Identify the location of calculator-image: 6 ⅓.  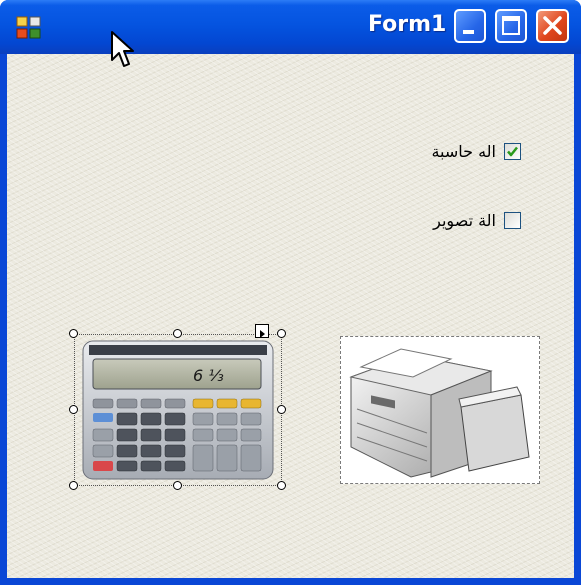
(178, 410).